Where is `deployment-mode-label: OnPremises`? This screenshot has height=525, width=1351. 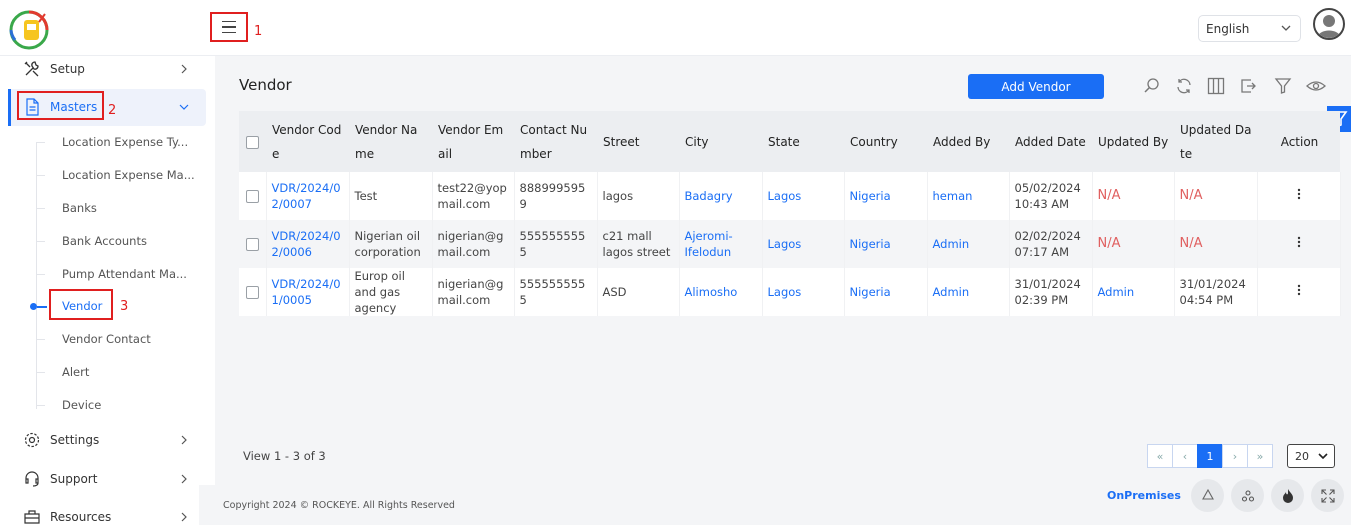
deployment-mode-label: OnPremises is located at coordinates (1144, 495).